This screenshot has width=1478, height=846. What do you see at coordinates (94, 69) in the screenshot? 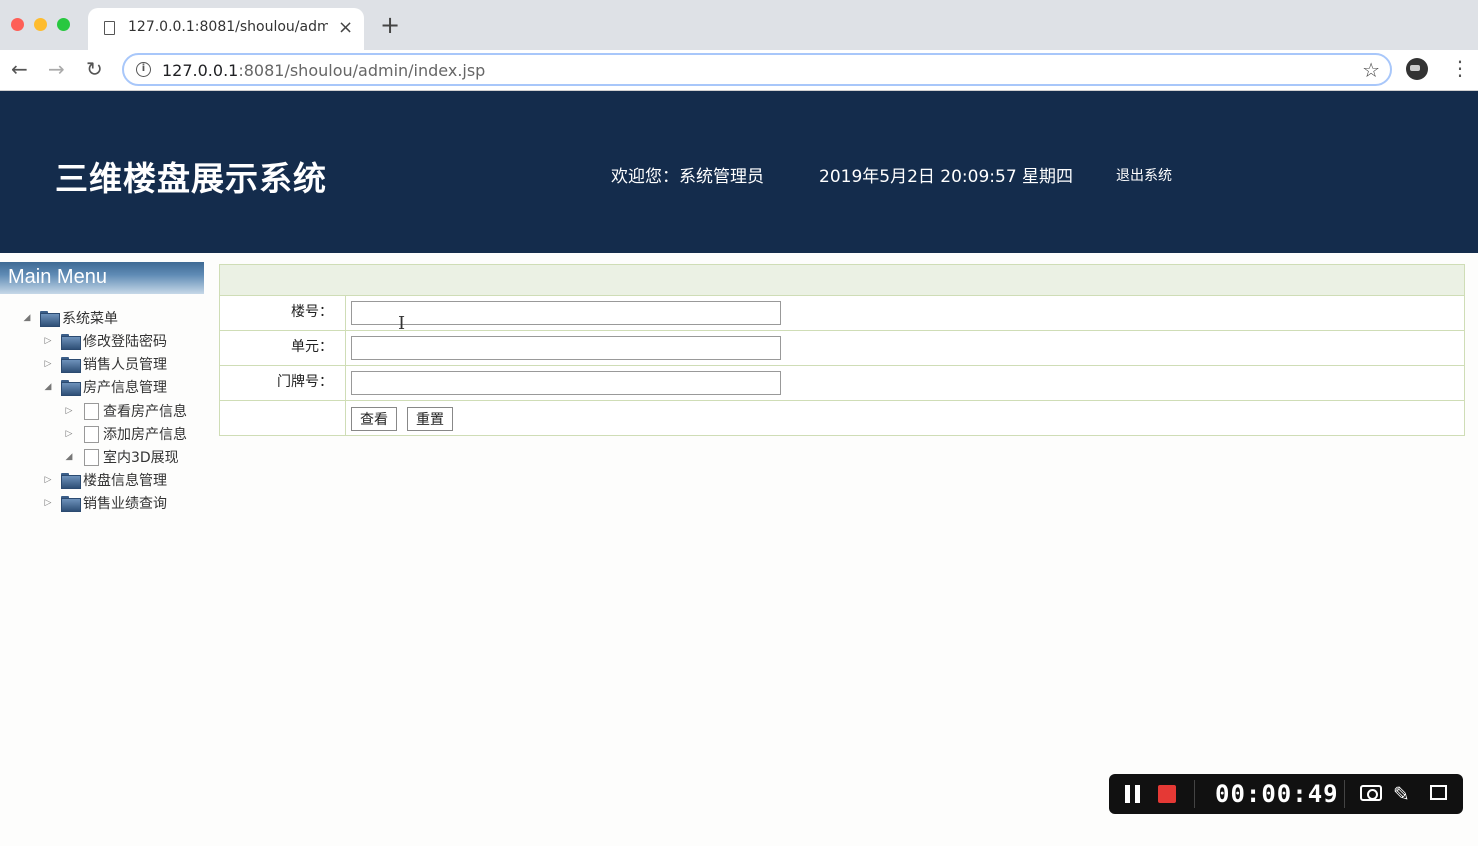
I see `reload-icon: ↻` at bounding box center [94, 69].